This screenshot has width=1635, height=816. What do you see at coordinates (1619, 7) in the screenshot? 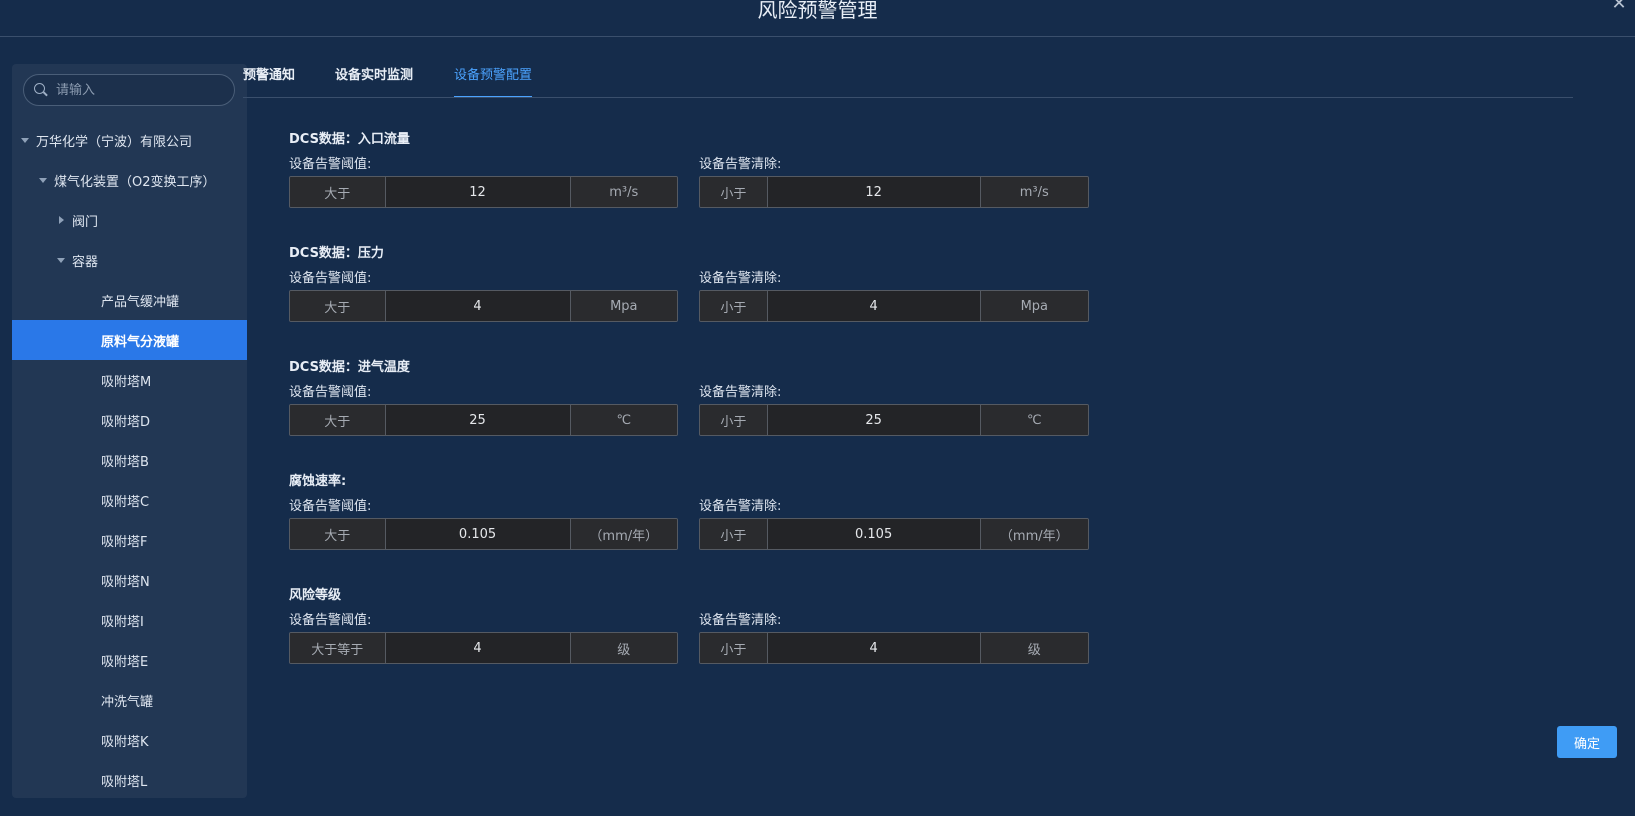
I see `close-icon: ✕` at bounding box center [1619, 7].